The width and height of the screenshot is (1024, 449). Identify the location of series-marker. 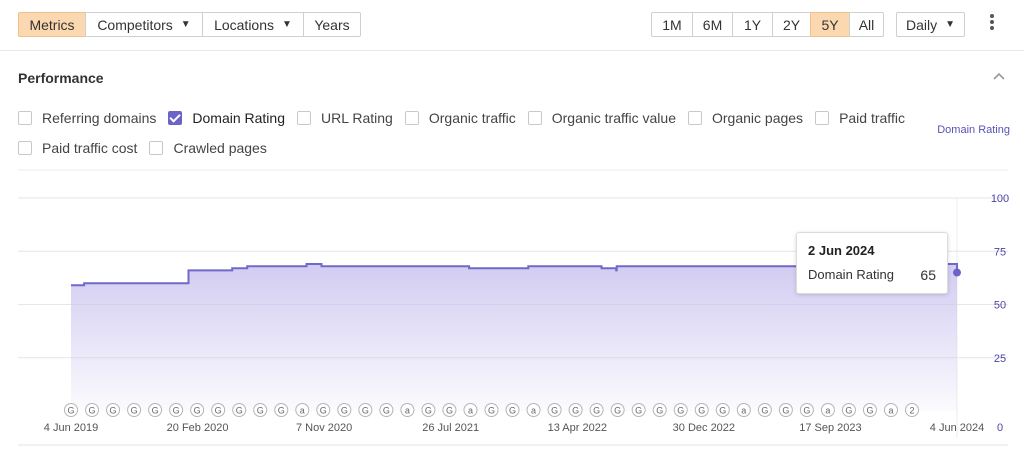
(957, 272).